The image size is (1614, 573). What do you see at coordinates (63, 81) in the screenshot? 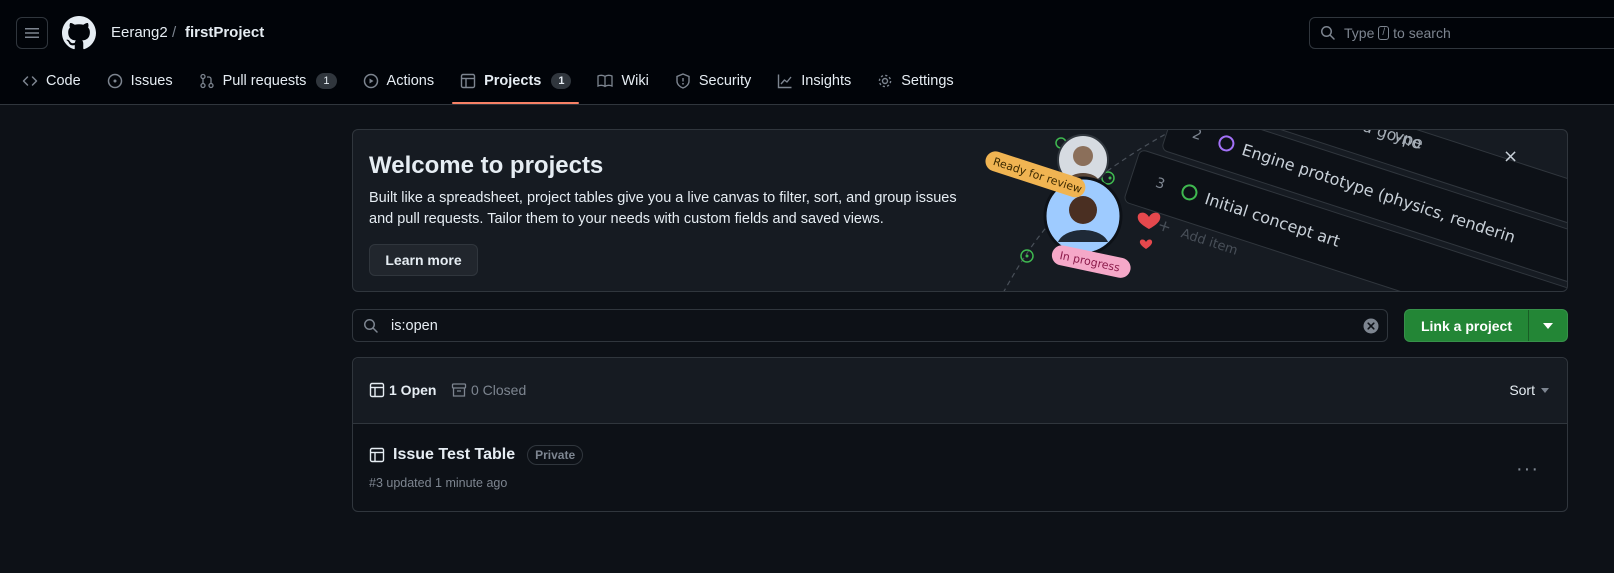
I see `tab-label: Code` at bounding box center [63, 81].